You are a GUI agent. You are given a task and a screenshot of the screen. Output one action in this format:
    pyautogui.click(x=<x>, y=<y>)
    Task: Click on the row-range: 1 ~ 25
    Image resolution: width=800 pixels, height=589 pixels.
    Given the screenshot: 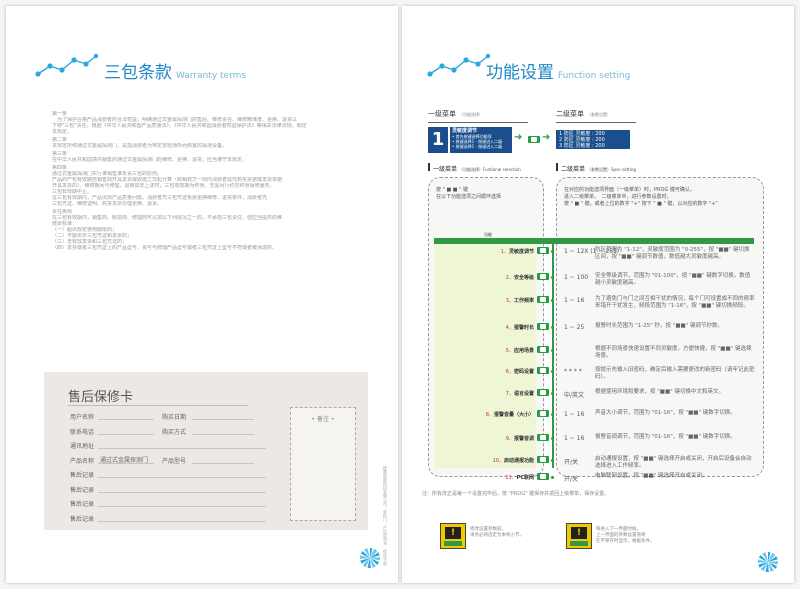 What is the action you would take?
    pyautogui.click(x=574, y=327)
    